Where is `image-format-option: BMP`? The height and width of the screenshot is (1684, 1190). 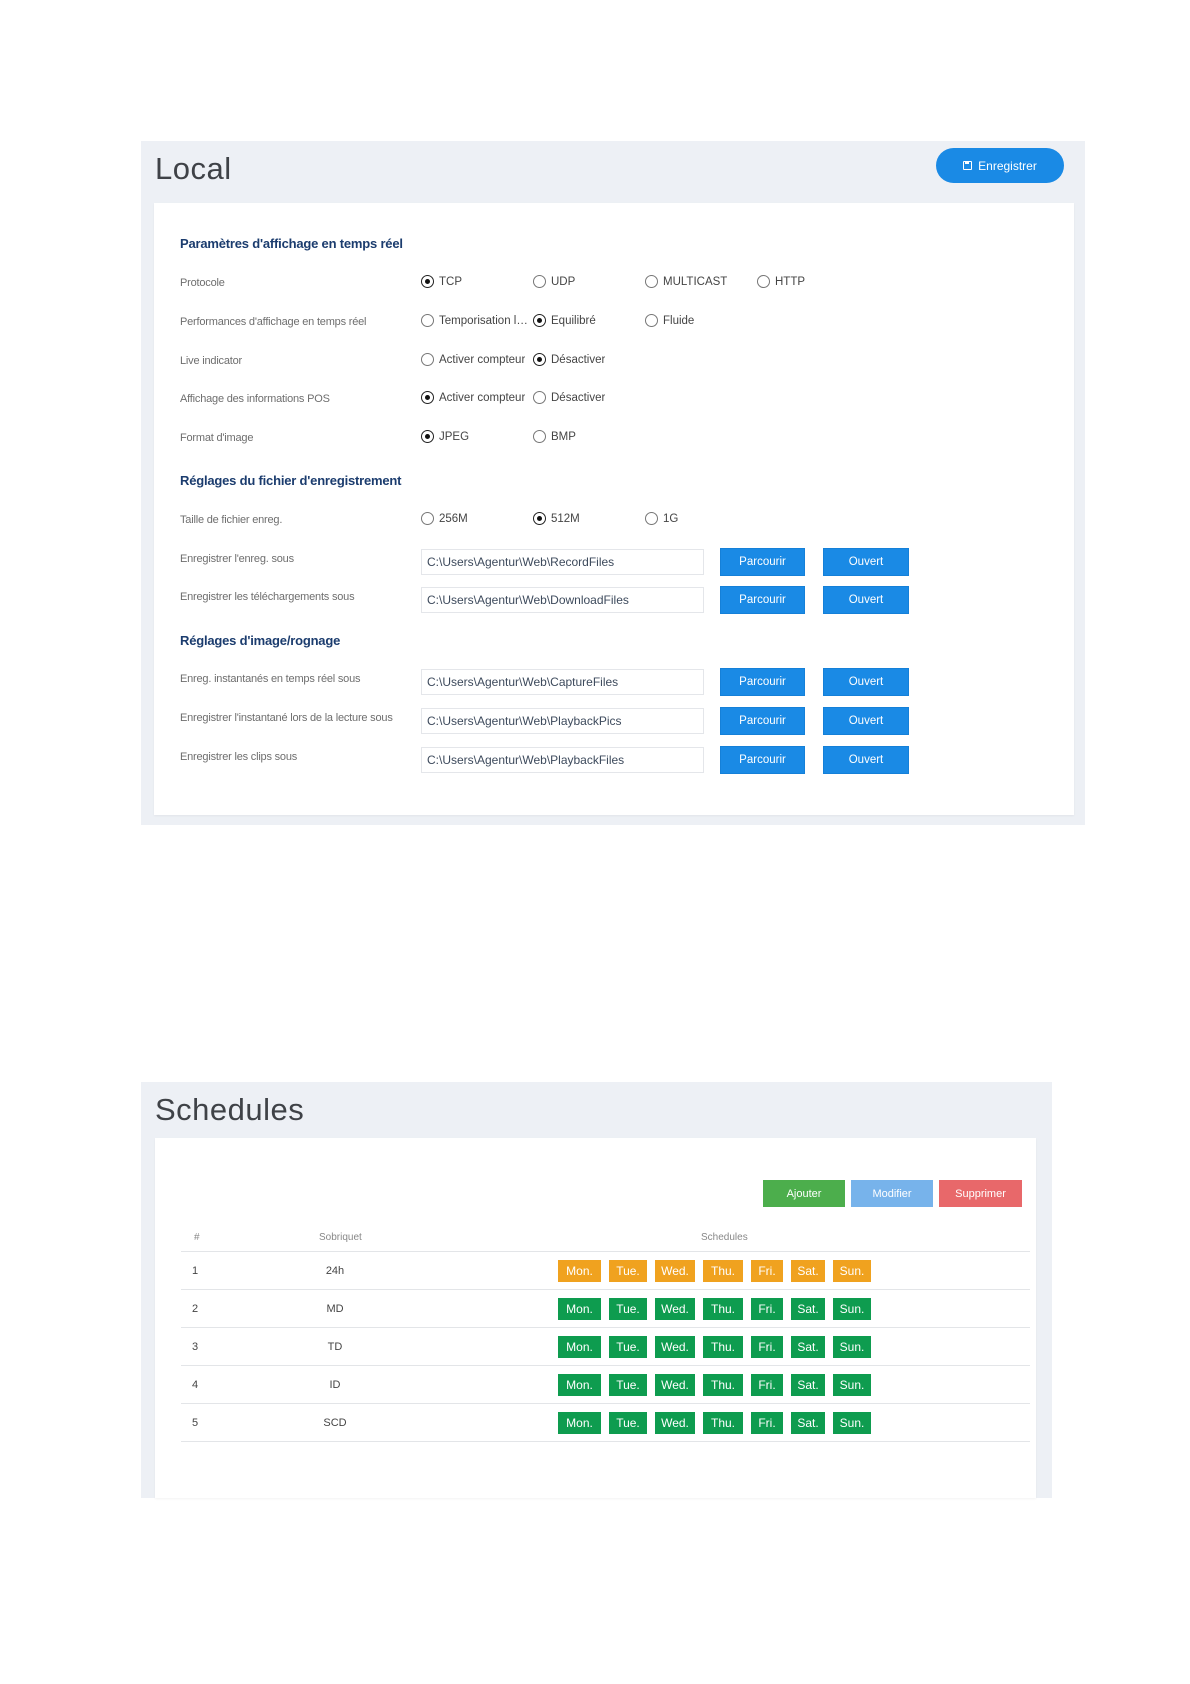 image-format-option: BMP is located at coordinates (554, 436).